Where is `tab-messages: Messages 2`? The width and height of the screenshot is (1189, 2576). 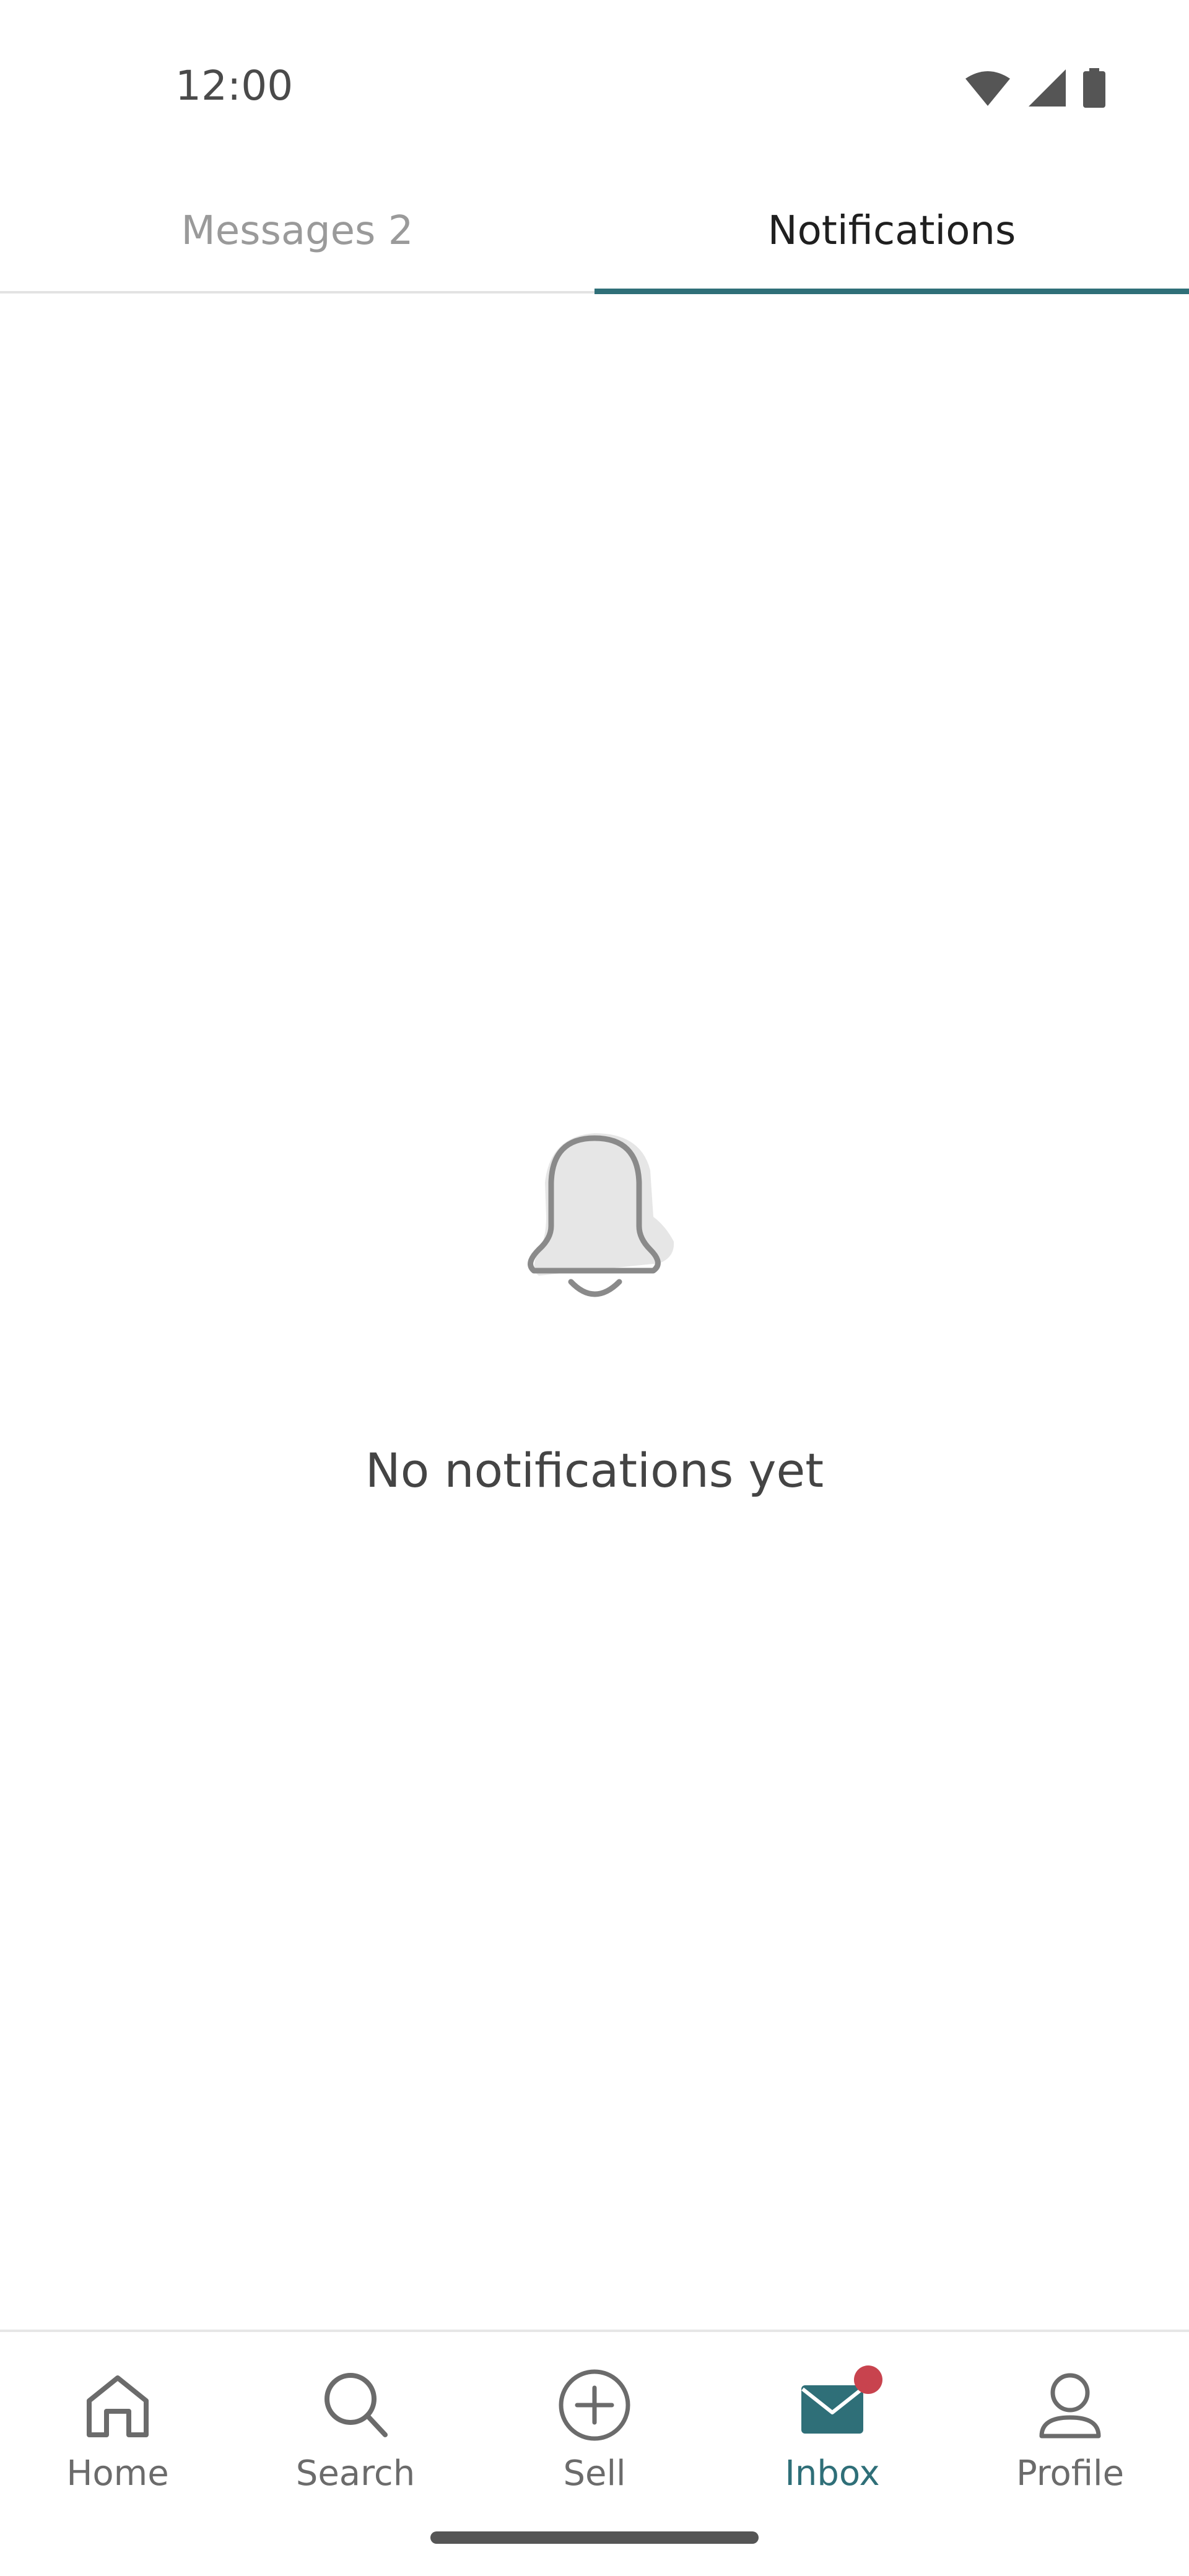 tab-messages: Messages 2 is located at coordinates (297, 230).